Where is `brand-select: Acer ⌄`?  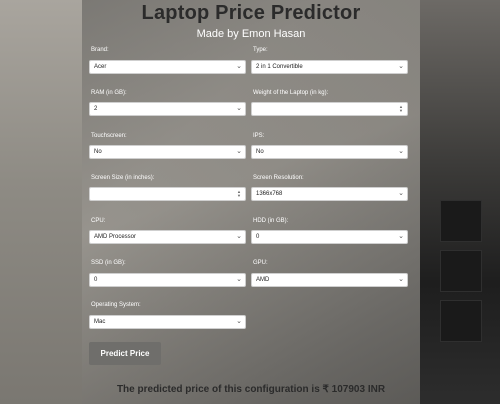 brand-select: Acer ⌄ is located at coordinates (167, 67).